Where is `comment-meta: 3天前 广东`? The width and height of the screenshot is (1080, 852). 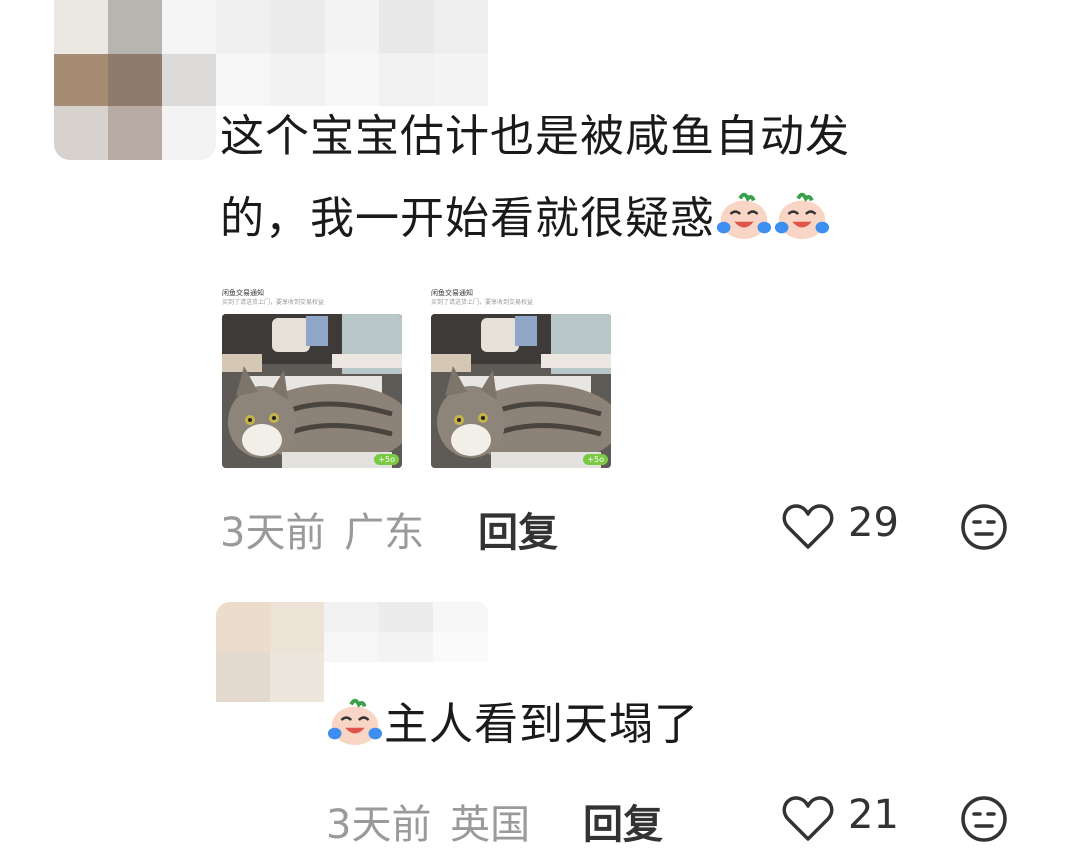 comment-meta: 3天前 广东 is located at coordinates (322, 529).